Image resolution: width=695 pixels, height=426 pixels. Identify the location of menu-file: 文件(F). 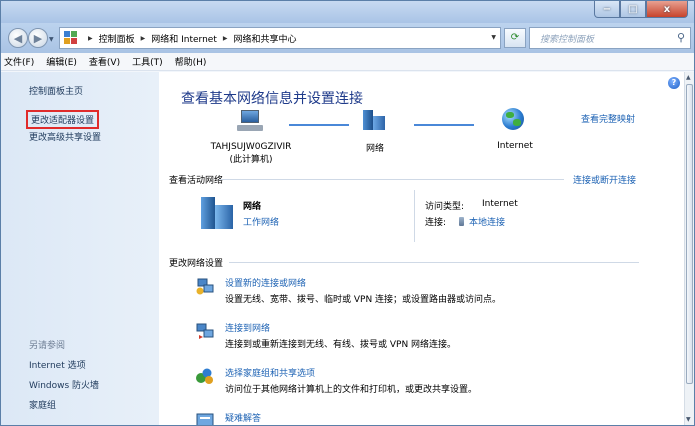
(19, 61).